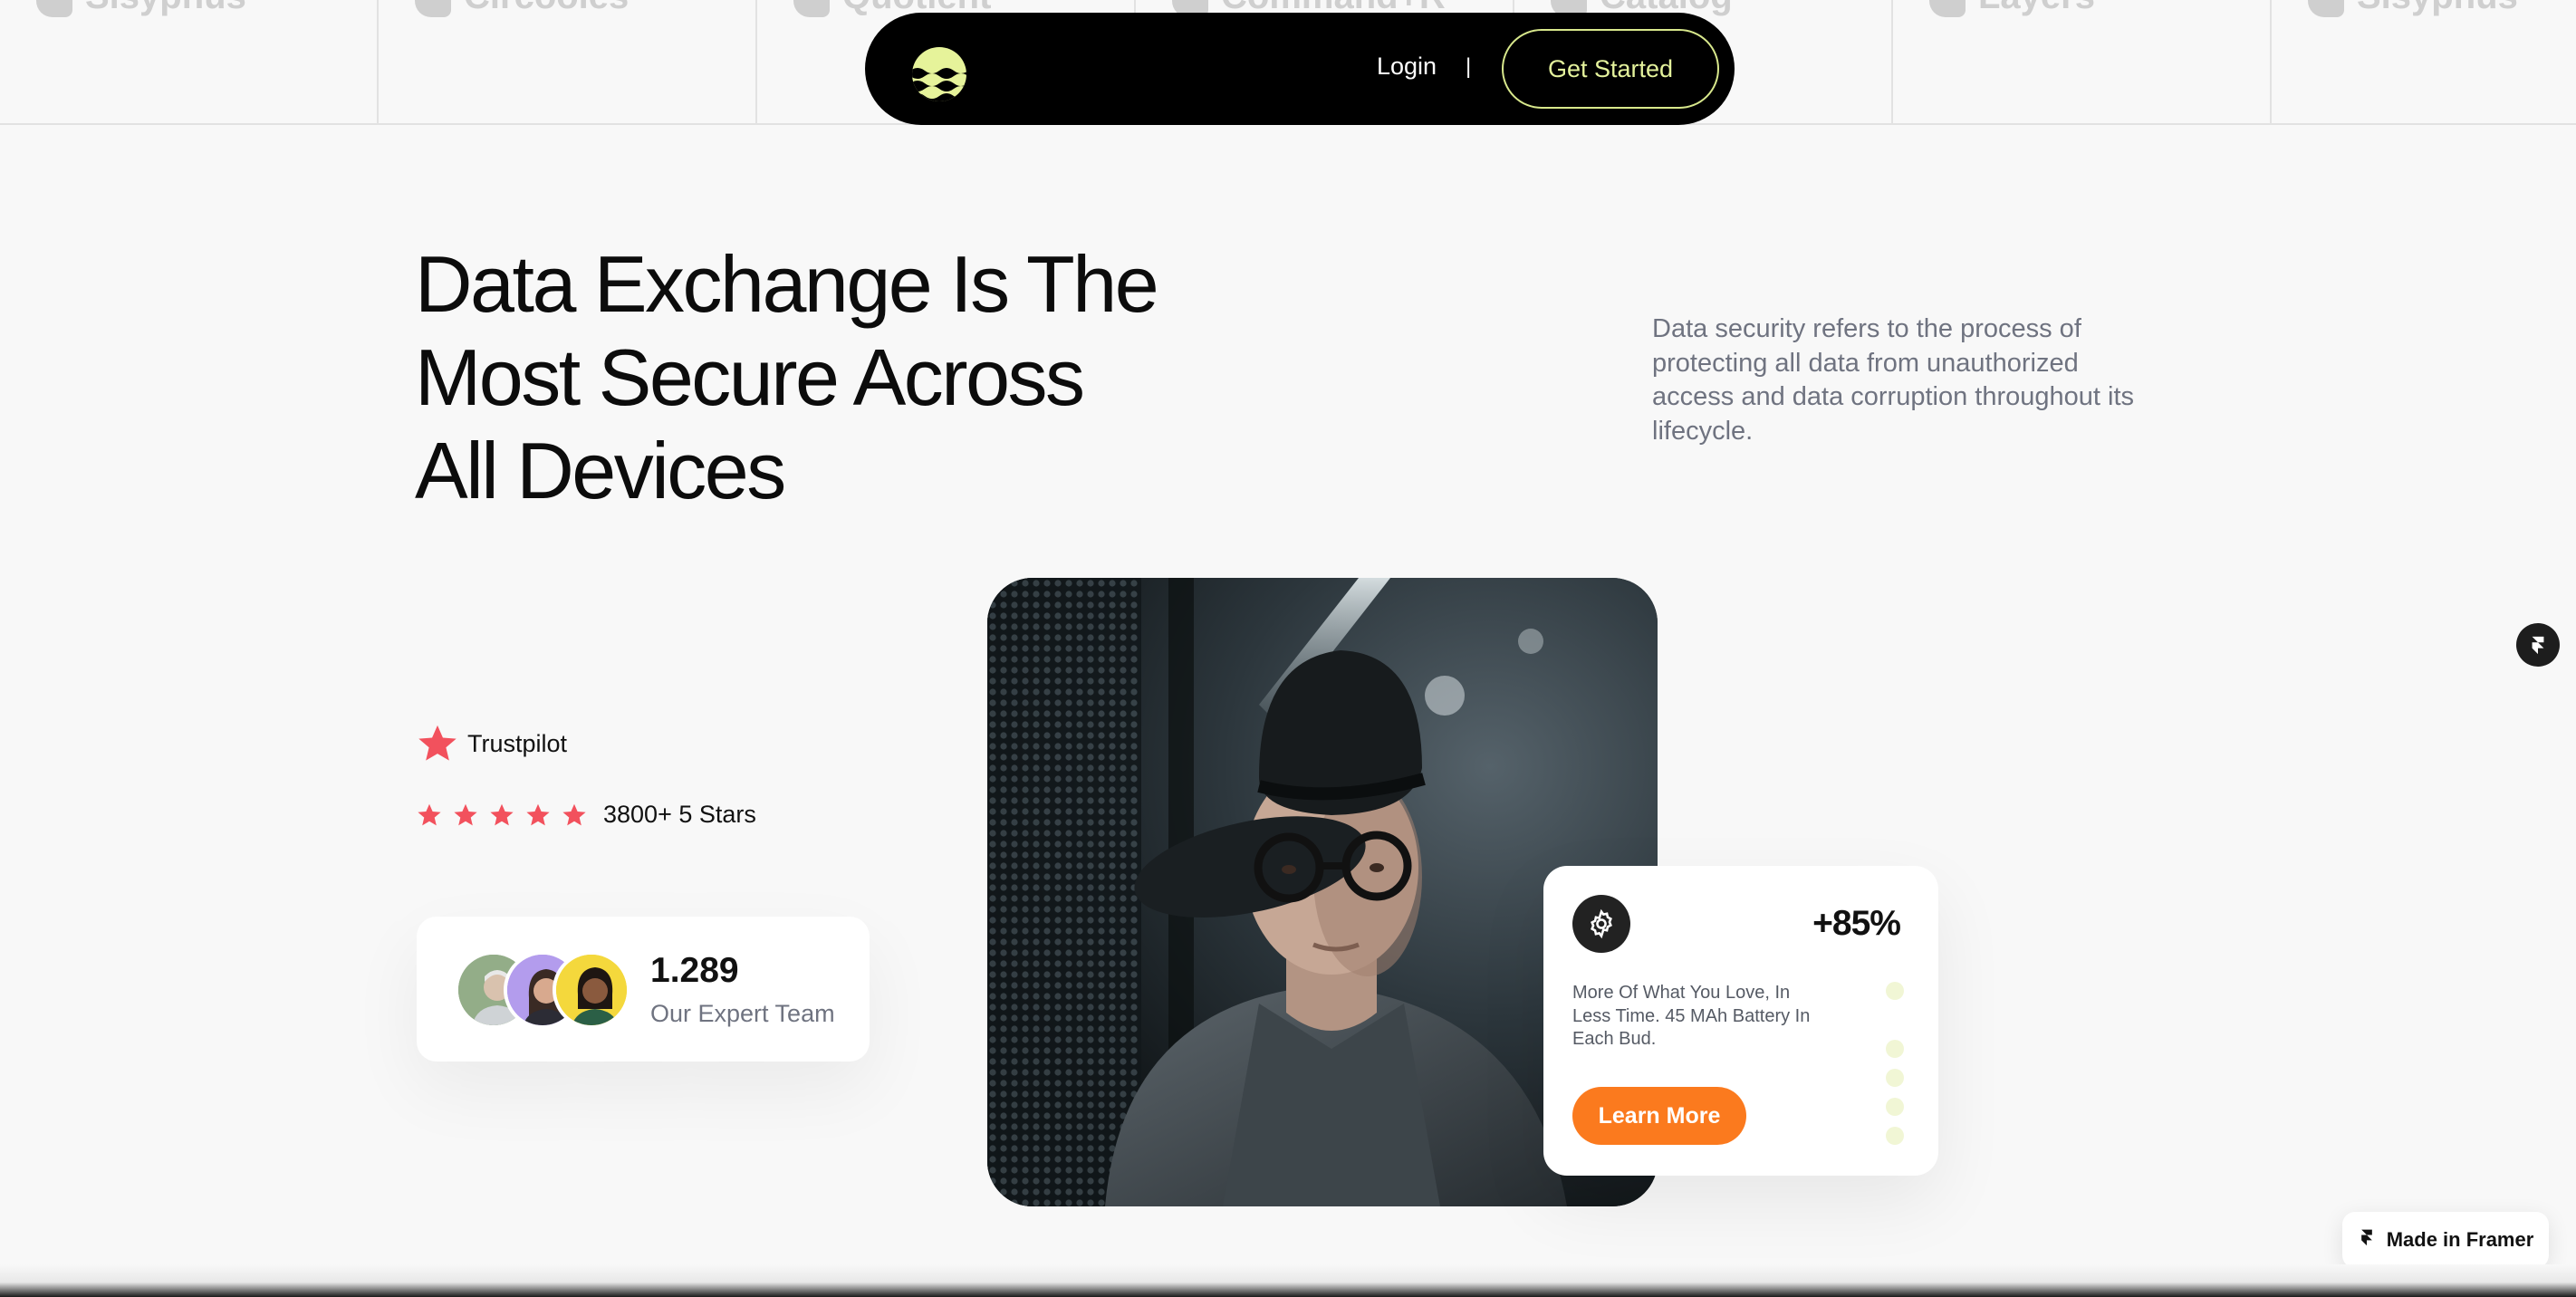 This screenshot has width=2576, height=1297. Describe the element at coordinates (1601, 924) in the screenshot. I see `gear-icon` at that location.